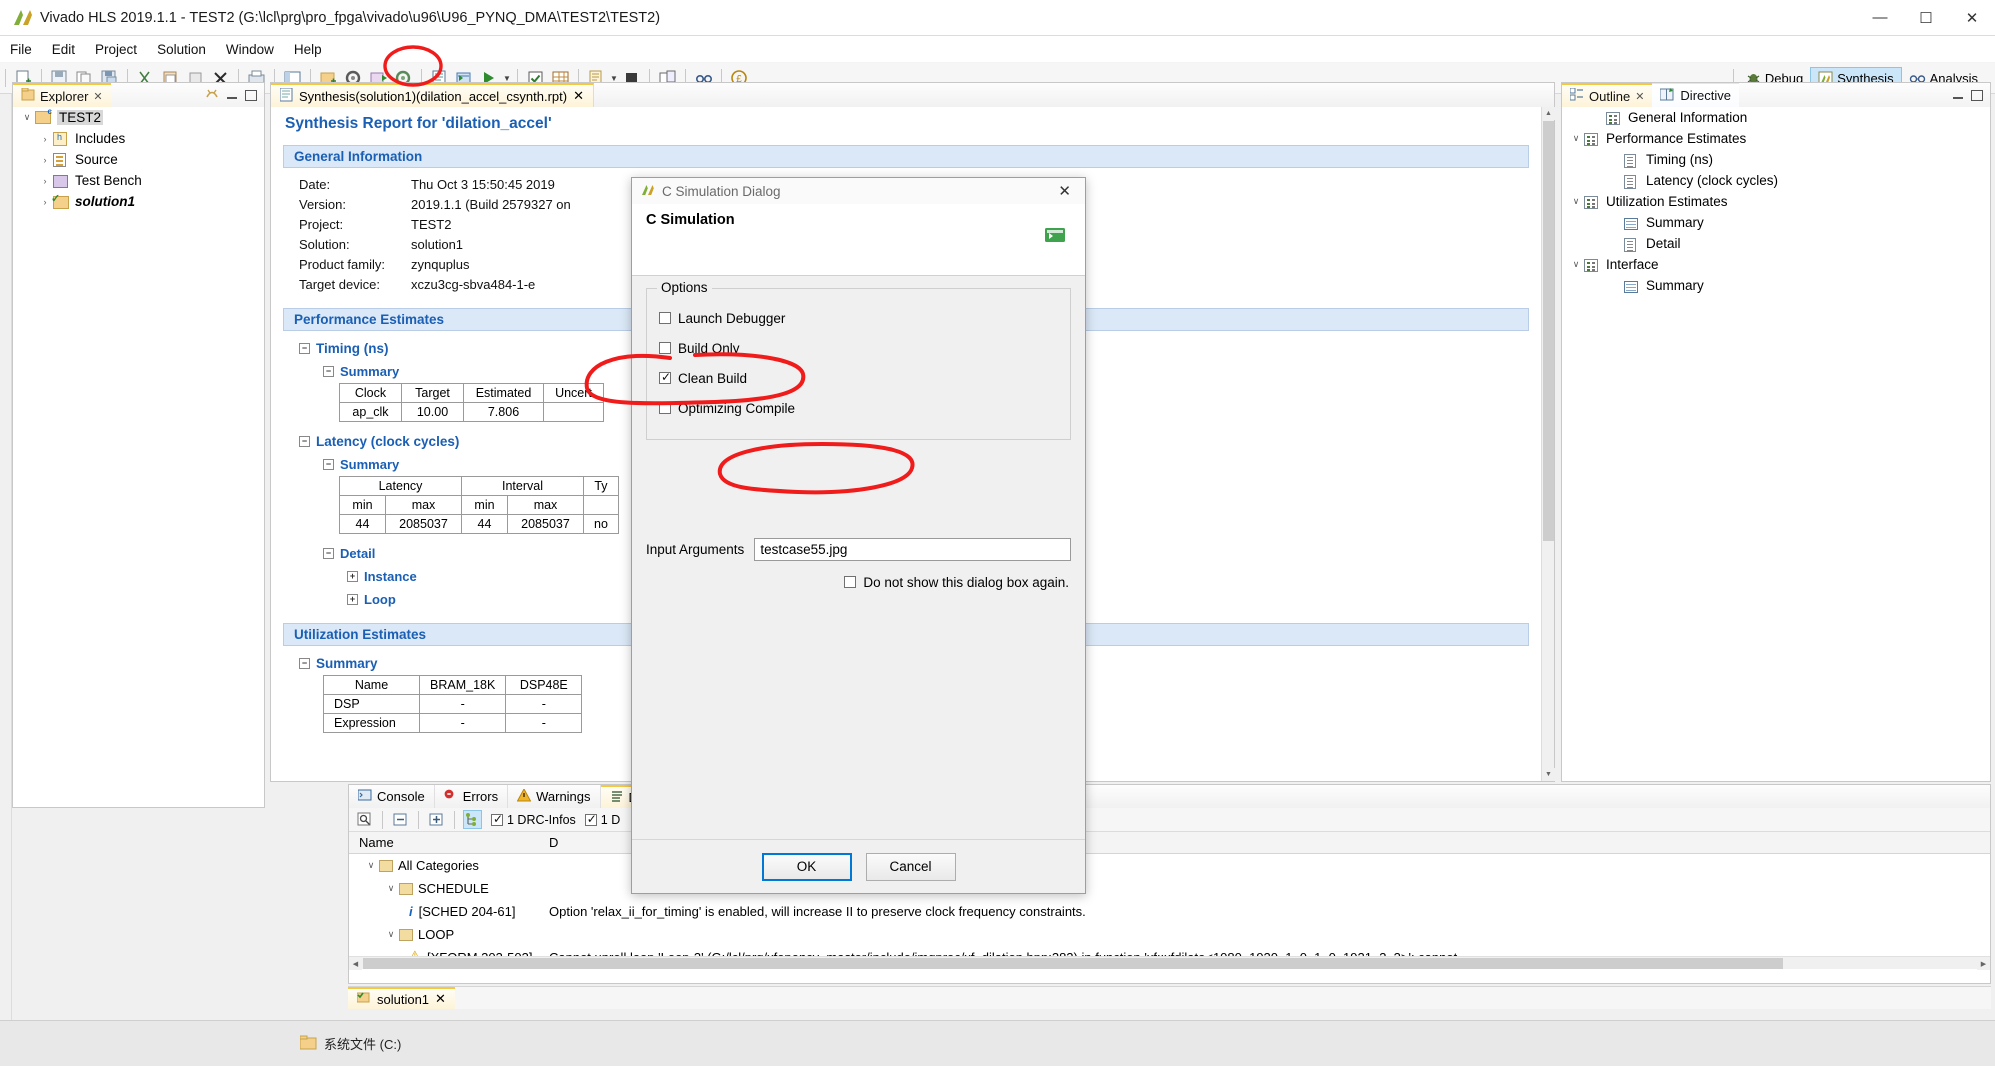 The height and width of the screenshot is (1066, 1995). What do you see at coordinates (554, 796) in the screenshot?
I see `tab-warnings: Warnings` at bounding box center [554, 796].